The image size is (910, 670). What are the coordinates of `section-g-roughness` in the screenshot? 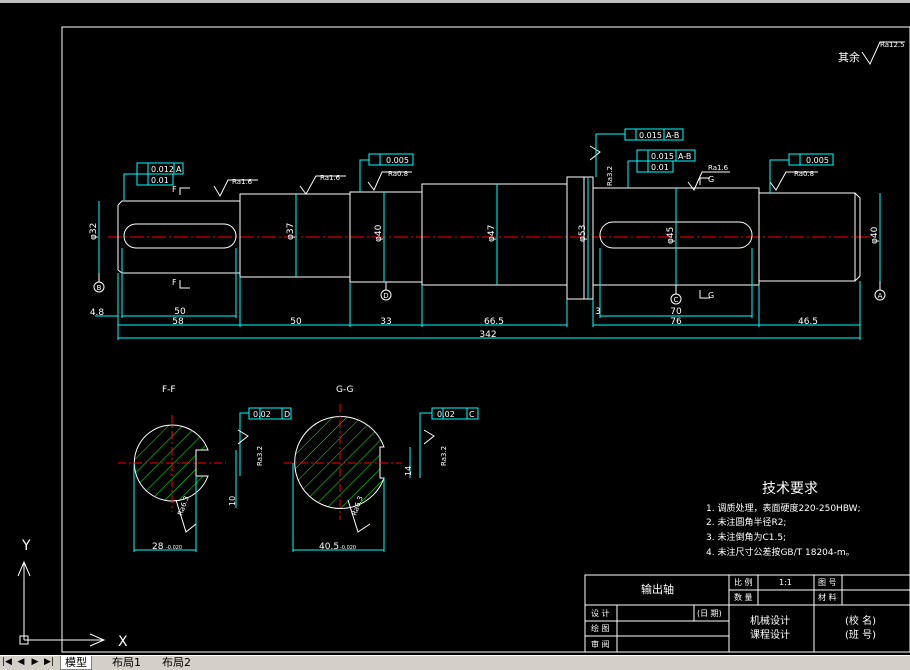 It's located at (429, 437).